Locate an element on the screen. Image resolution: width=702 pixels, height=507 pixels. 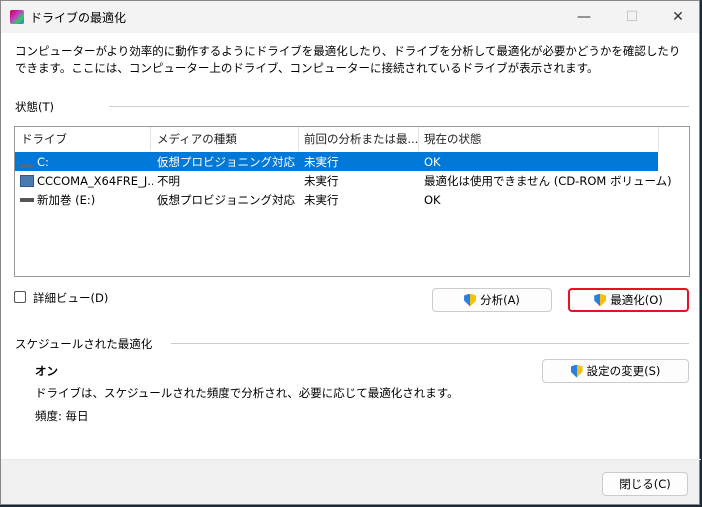
change-settings-button: 設定の変更(S) is located at coordinates (615, 371).